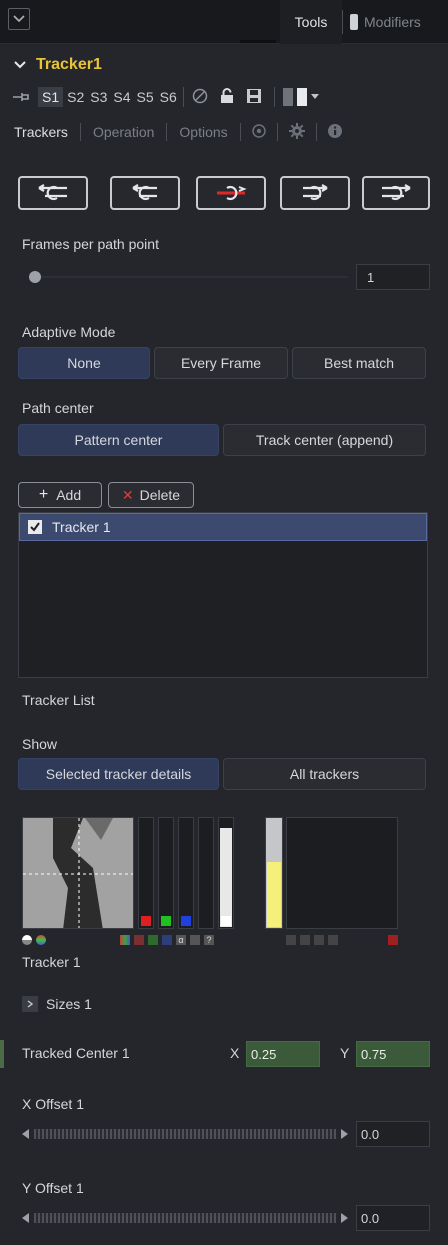 The width and height of the screenshot is (448, 1245). I want to click on lock-icon, so click(227, 97).